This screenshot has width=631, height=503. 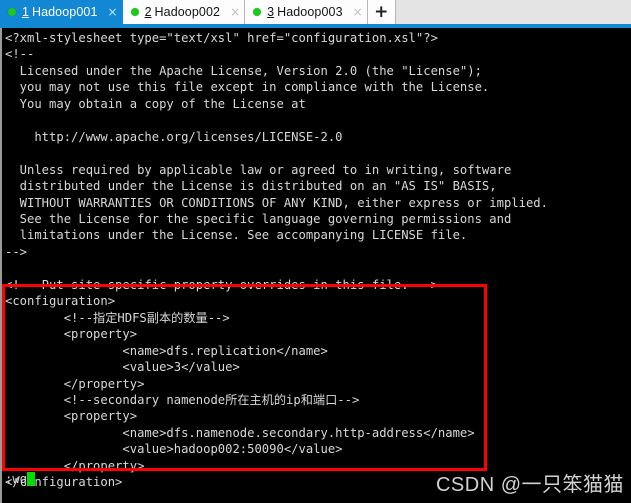 What do you see at coordinates (16, 479) in the screenshot?
I see `vim-command-text: :wq` at bounding box center [16, 479].